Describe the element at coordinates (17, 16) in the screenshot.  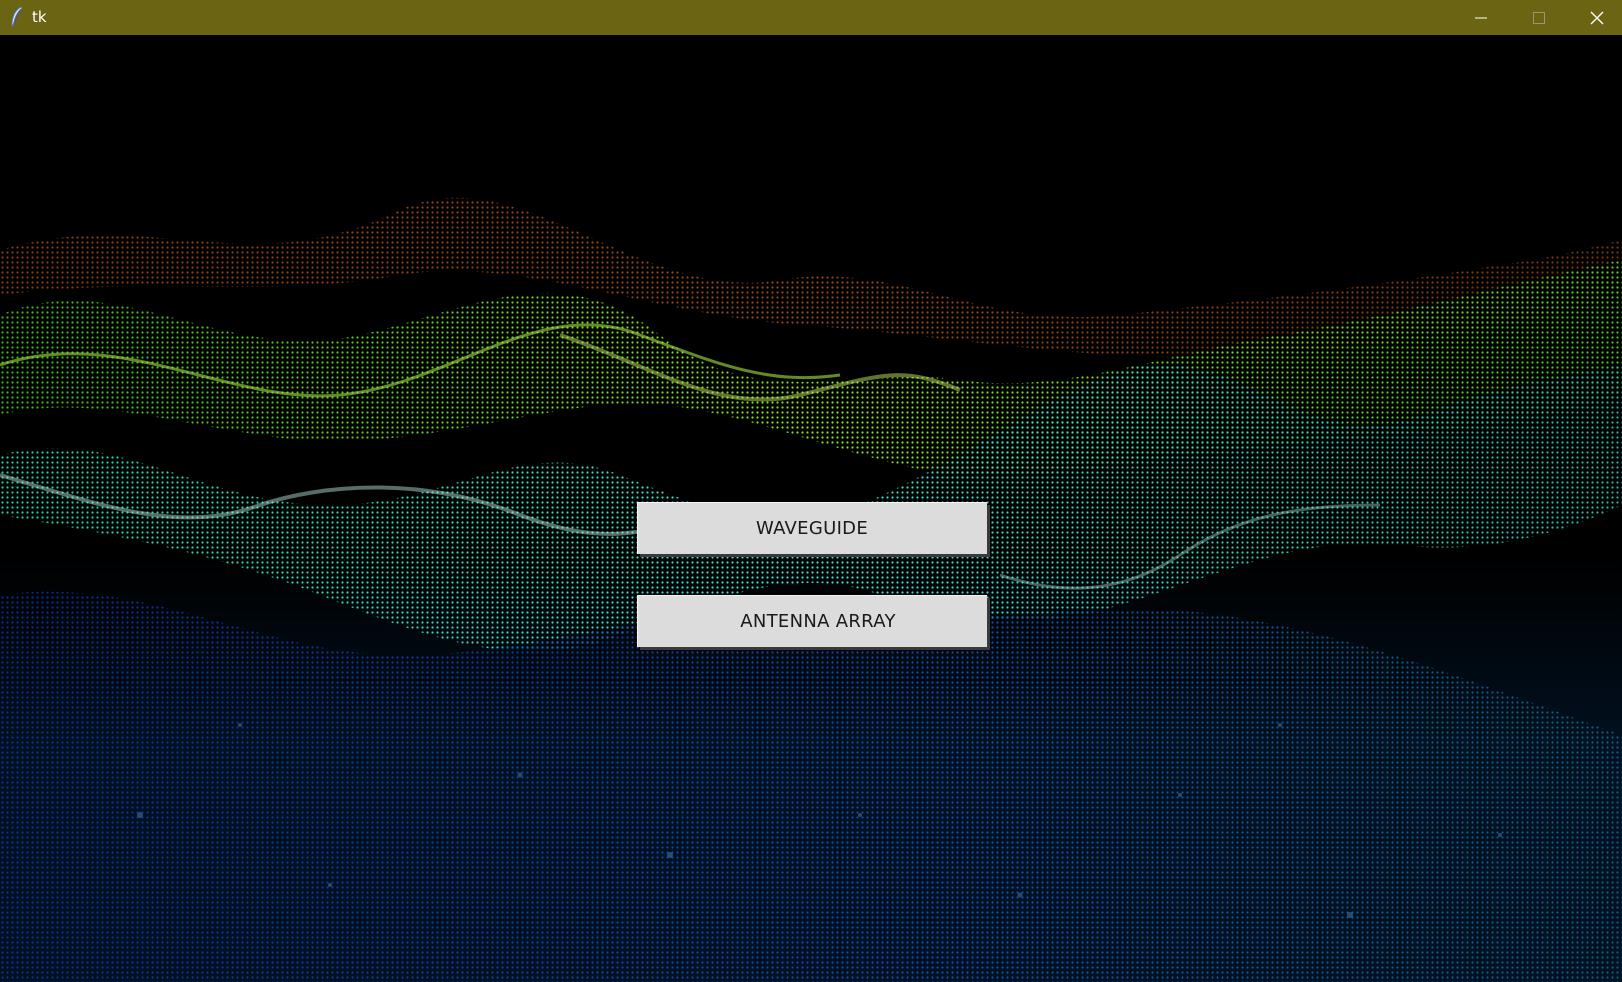
I see `feather-icon` at that location.